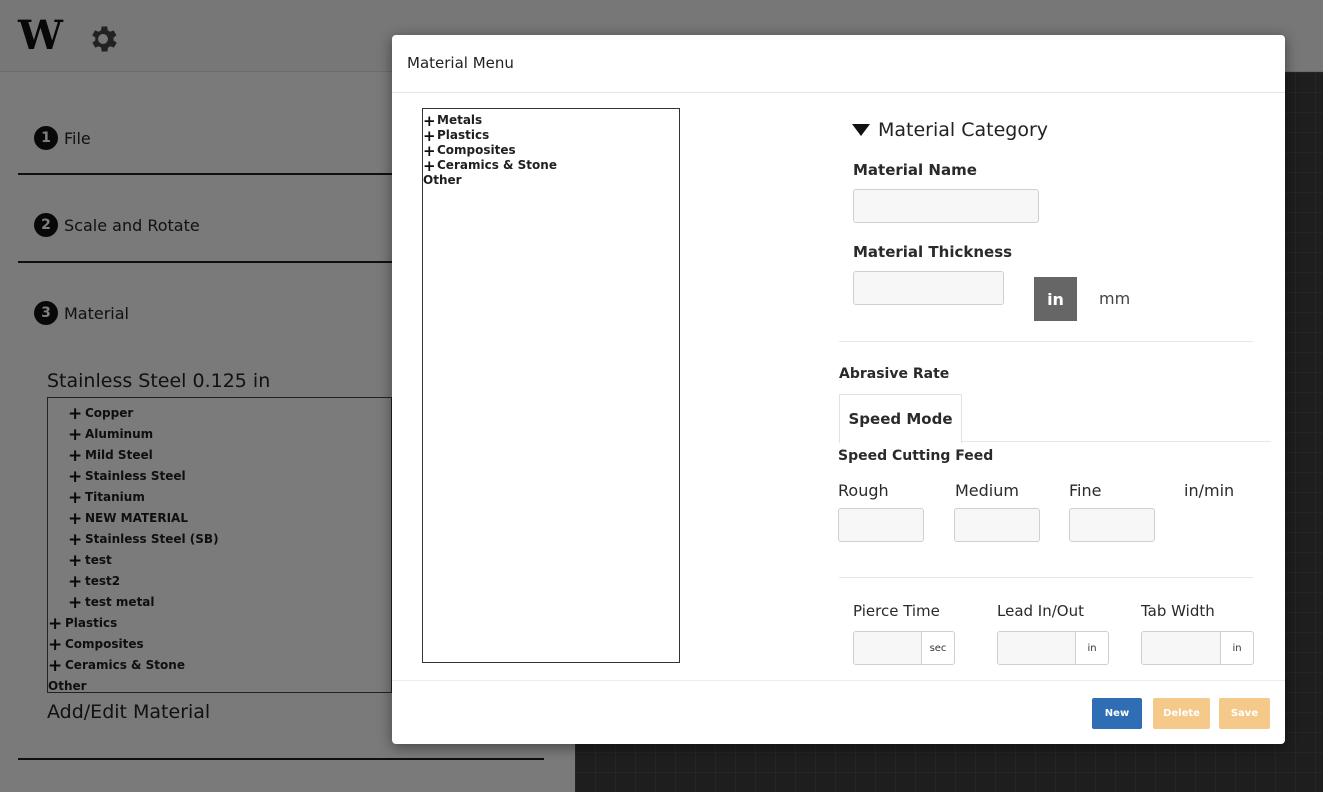 The height and width of the screenshot is (792, 1323). Describe the element at coordinates (1037, 648) in the screenshot. I see `lead-in-out-input` at that location.